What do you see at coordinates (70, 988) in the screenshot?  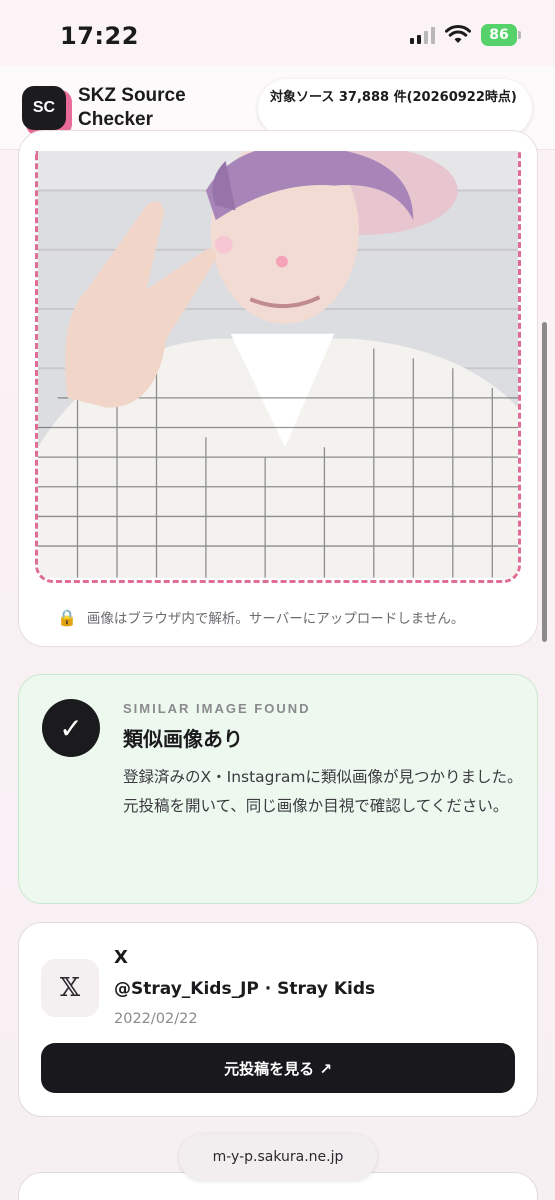 I see `x-logo-icon: 𝕏` at bounding box center [70, 988].